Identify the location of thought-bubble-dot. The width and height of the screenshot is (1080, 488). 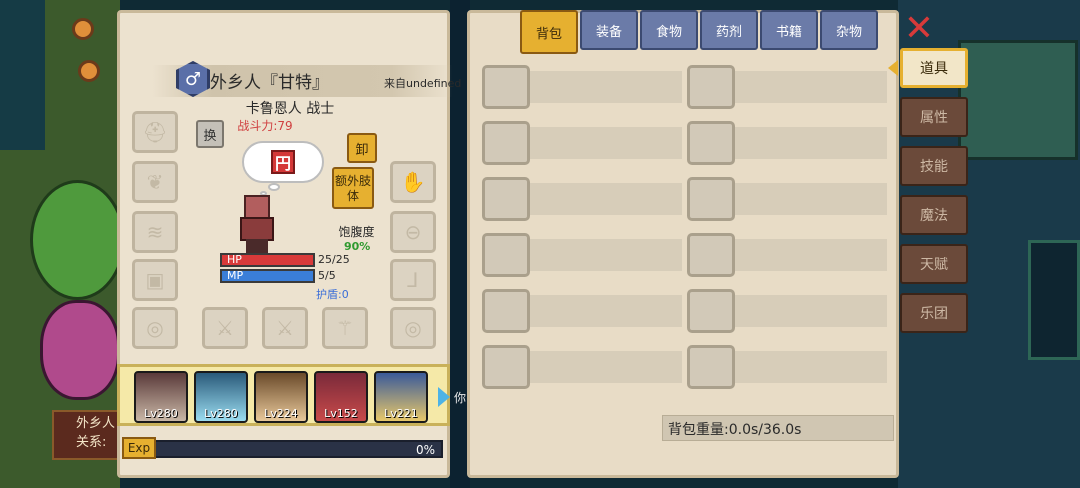
(274, 187).